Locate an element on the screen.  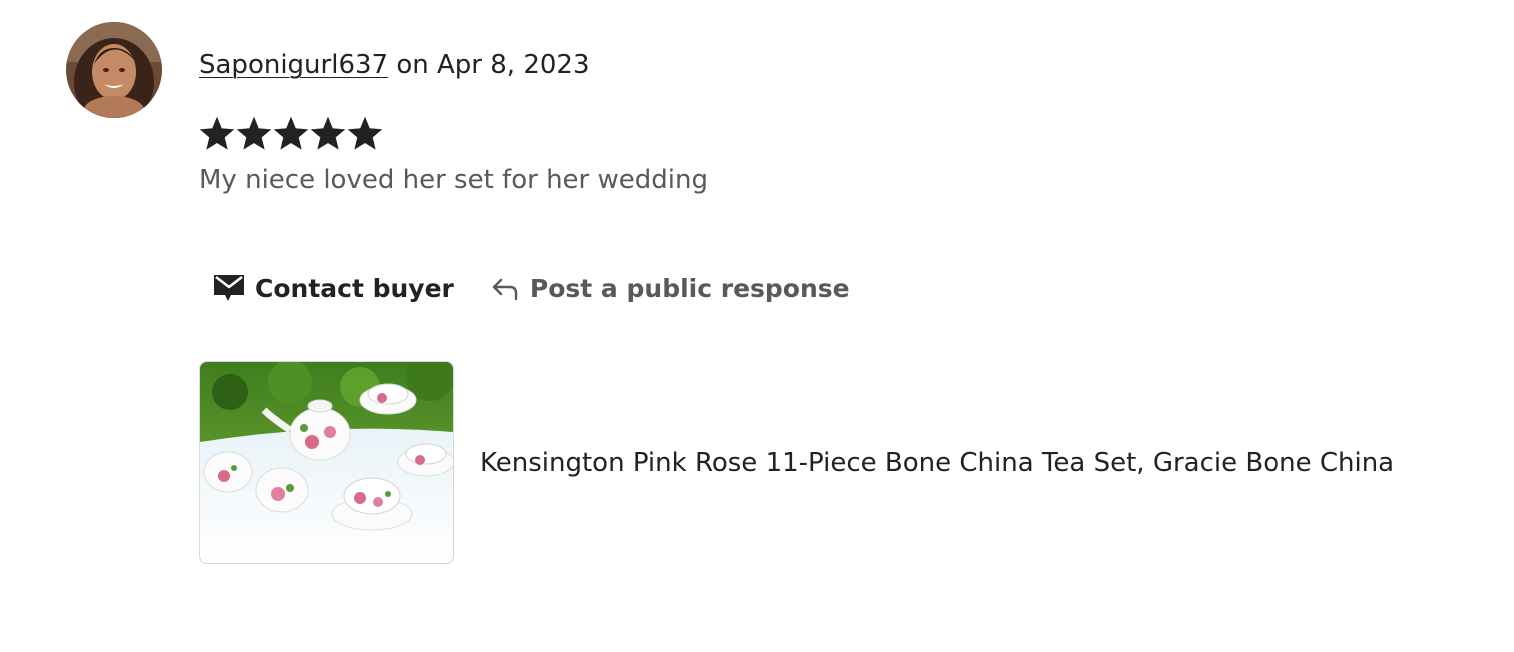
post-public-response-label: Post a public response is located at coordinates (689, 288).